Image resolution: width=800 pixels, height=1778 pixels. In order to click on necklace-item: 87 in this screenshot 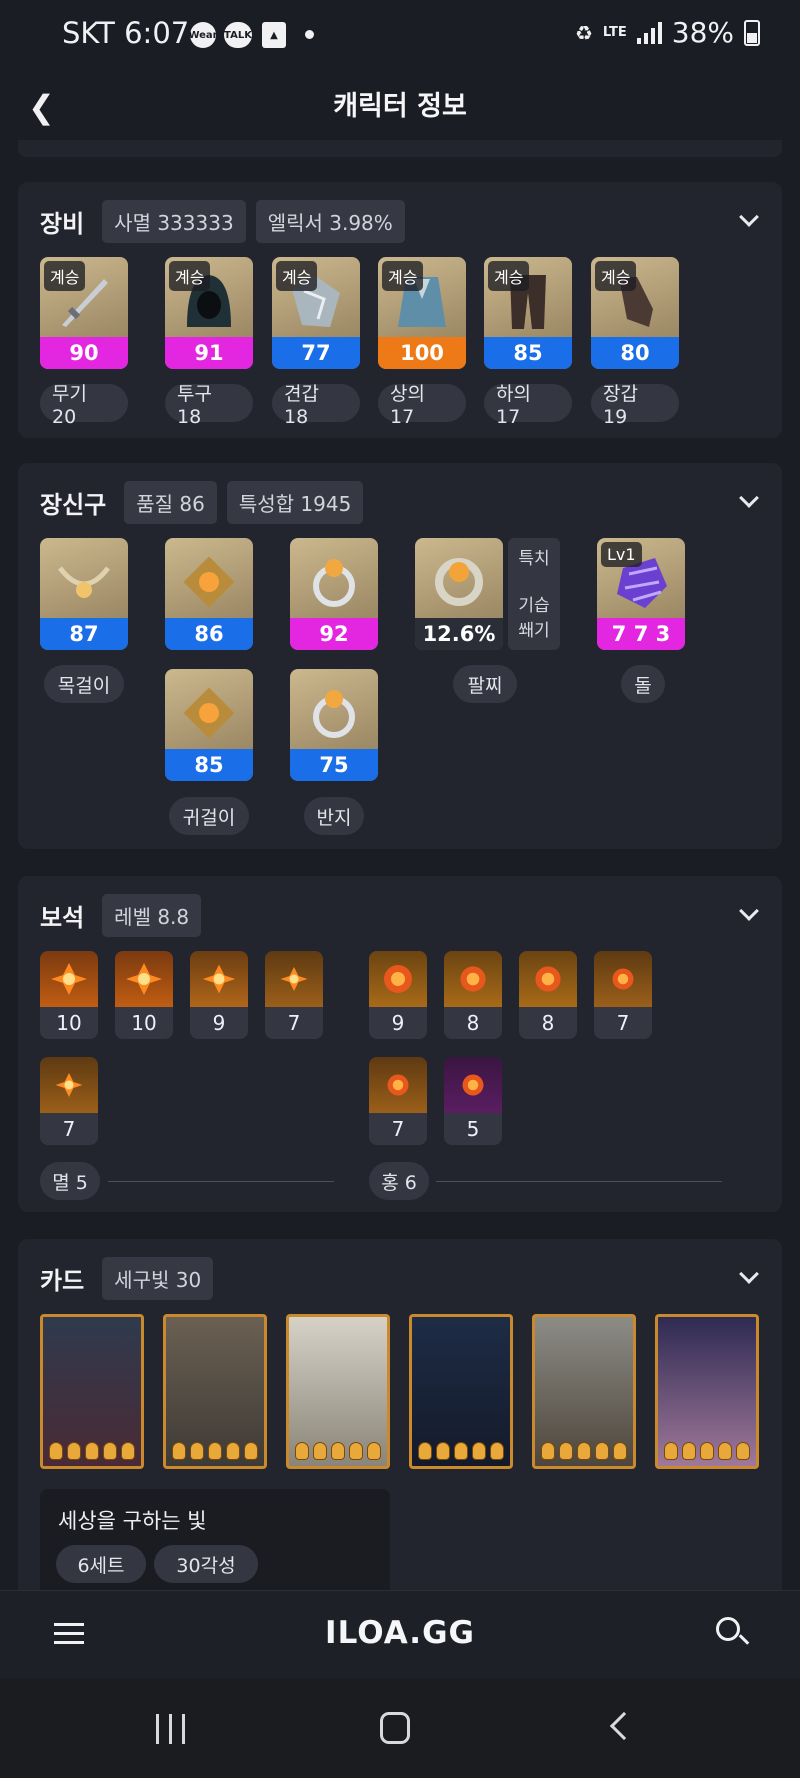, I will do `click(84, 594)`.